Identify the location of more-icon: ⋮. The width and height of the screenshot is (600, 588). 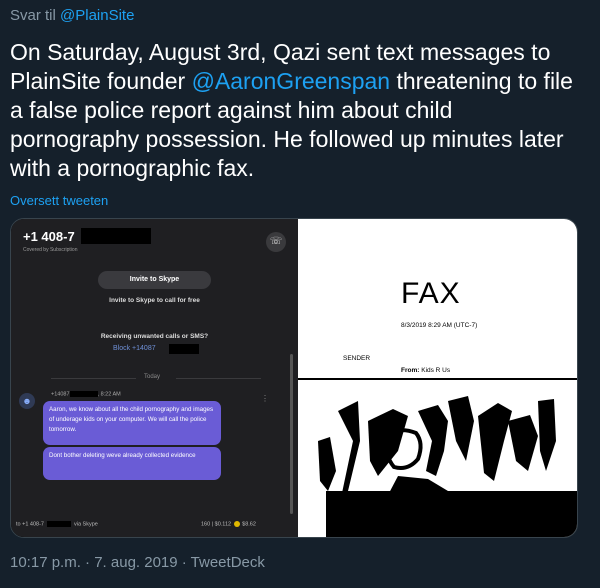
(265, 398).